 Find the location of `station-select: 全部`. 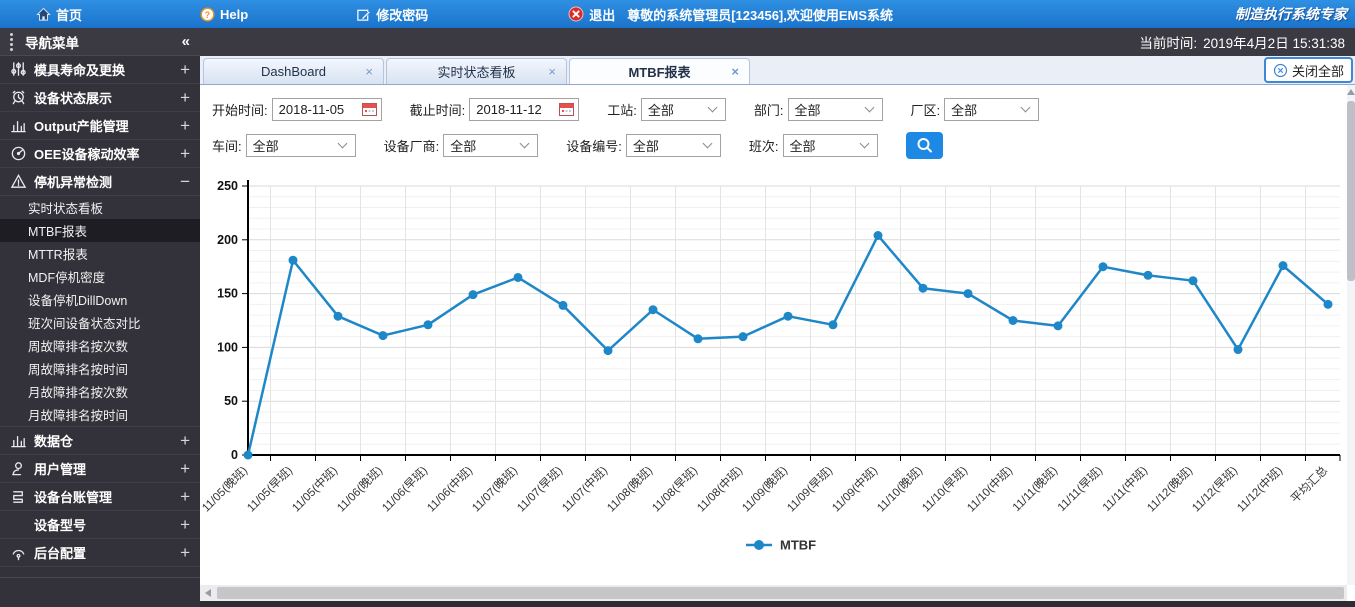

station-select: 全部 is located at coordinates (683, 109).